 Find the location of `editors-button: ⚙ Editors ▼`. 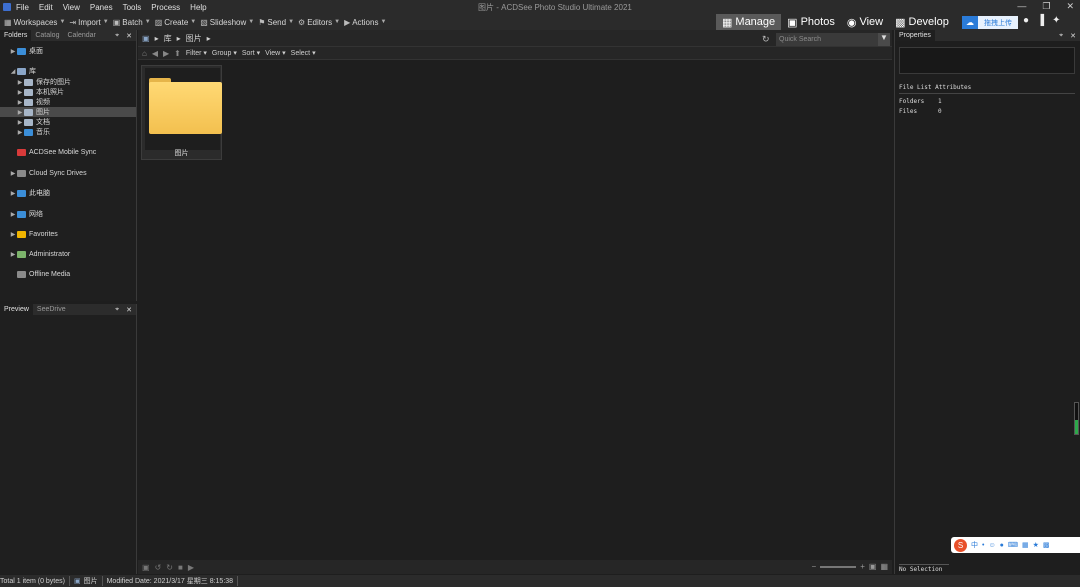

editors-button: ⚙ Editors ▼ is located at coordinates (319, 22).